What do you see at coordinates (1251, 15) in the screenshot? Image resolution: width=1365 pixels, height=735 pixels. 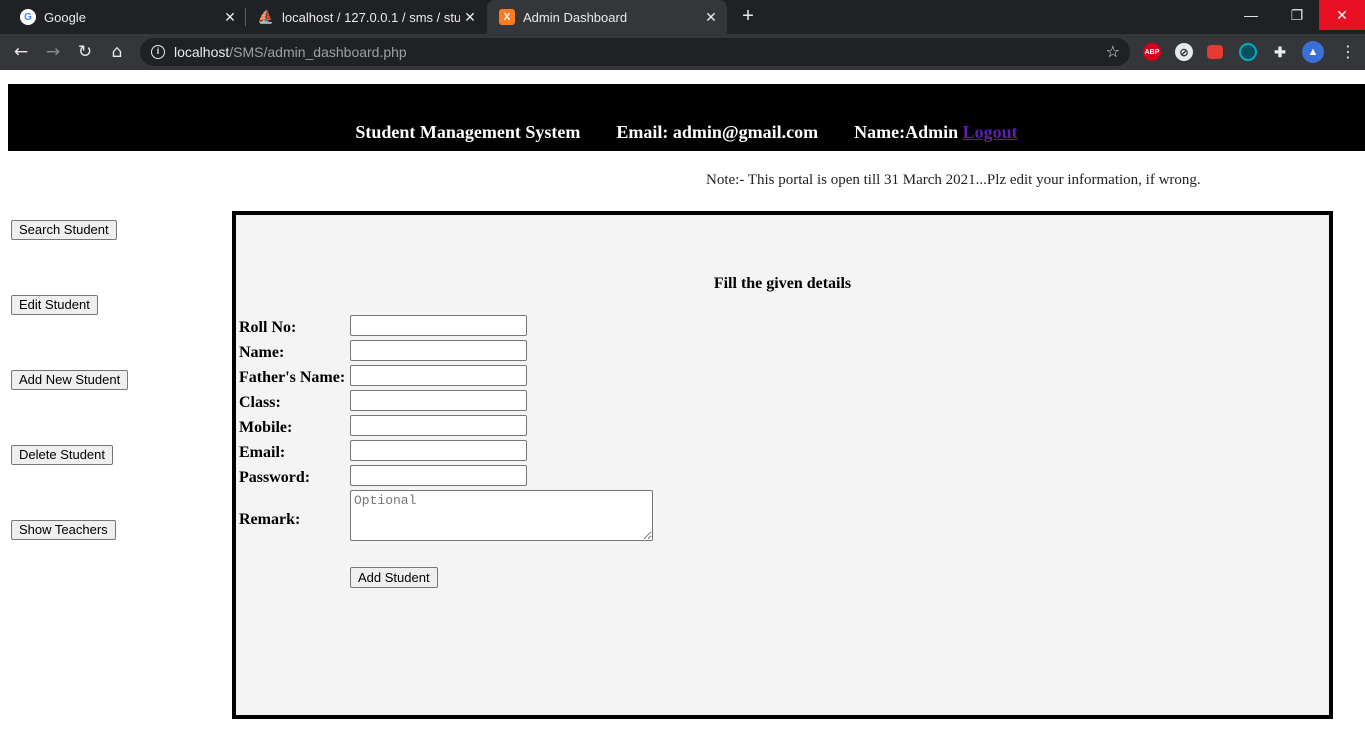 I see `minimize-icon: —` at bounding box center [1251, 15].